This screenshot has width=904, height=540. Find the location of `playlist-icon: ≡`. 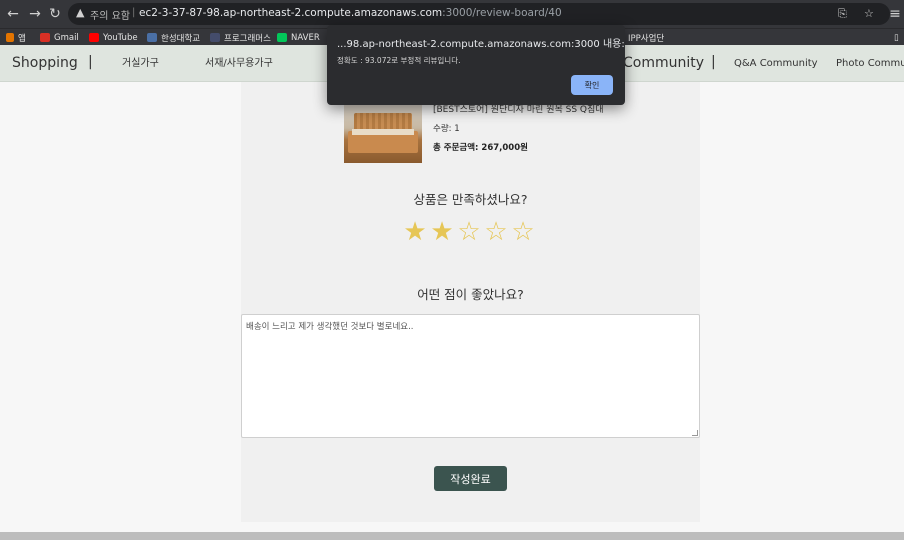

playlist-icon: ≡ is located at coordinates (895, 14).